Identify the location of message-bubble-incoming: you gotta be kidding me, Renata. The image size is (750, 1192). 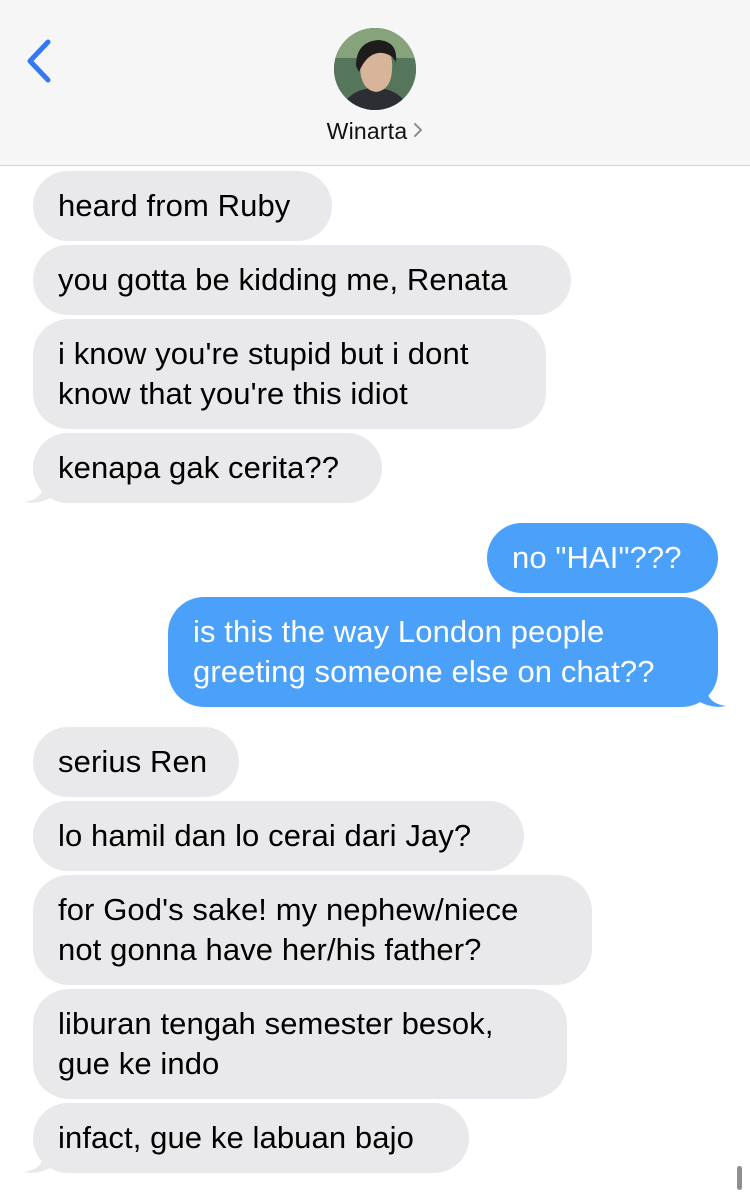
(302, 280).